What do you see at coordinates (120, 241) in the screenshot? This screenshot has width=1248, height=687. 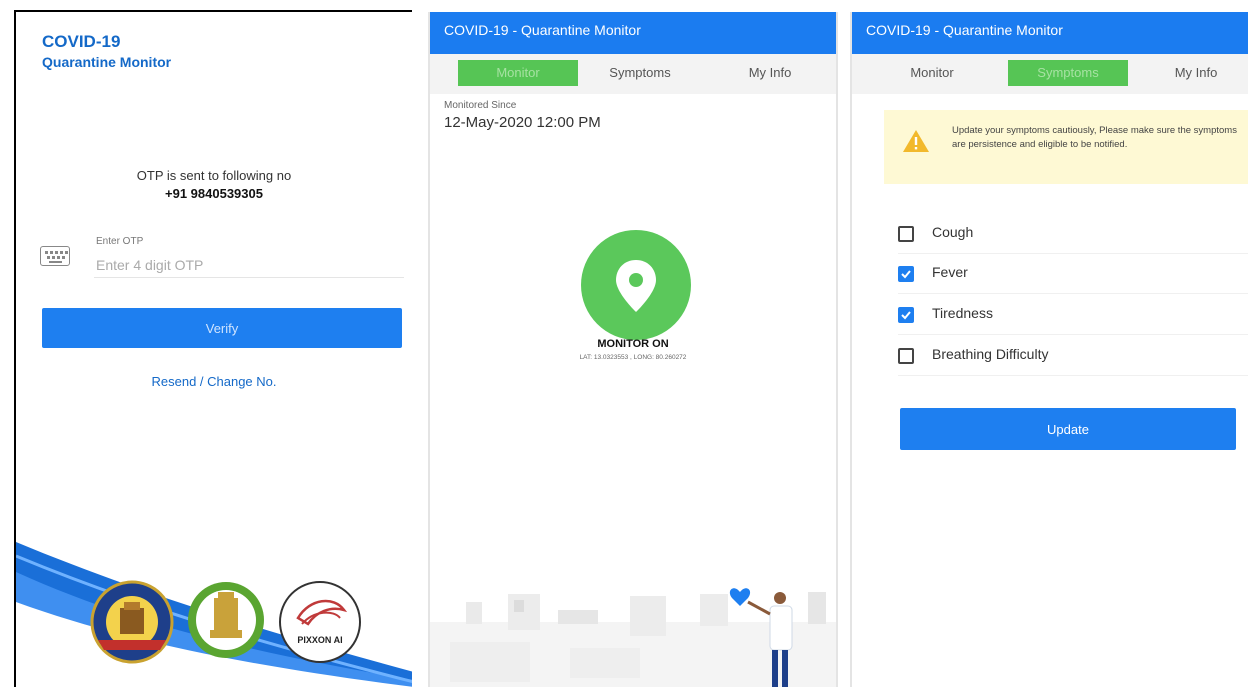 I see `otp-field-label: Enter OTP` at bounding box center [120, 241].